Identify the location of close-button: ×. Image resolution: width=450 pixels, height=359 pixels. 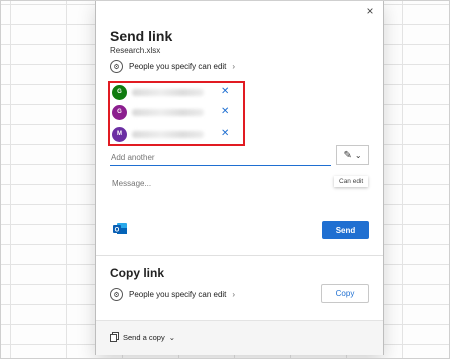
(370, 11).